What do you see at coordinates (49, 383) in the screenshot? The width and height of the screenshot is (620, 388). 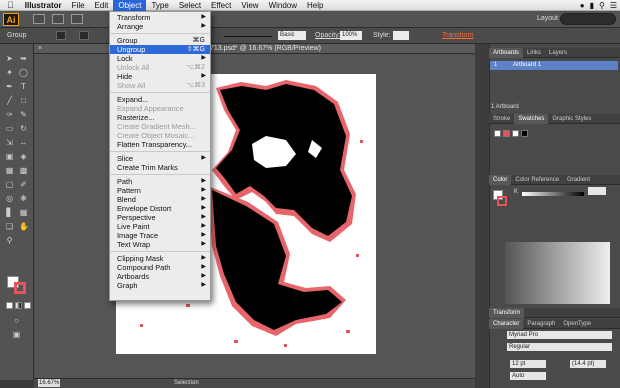 I see `zoom-level-dropdown: 16.67%` at bounding box center [49, 383].